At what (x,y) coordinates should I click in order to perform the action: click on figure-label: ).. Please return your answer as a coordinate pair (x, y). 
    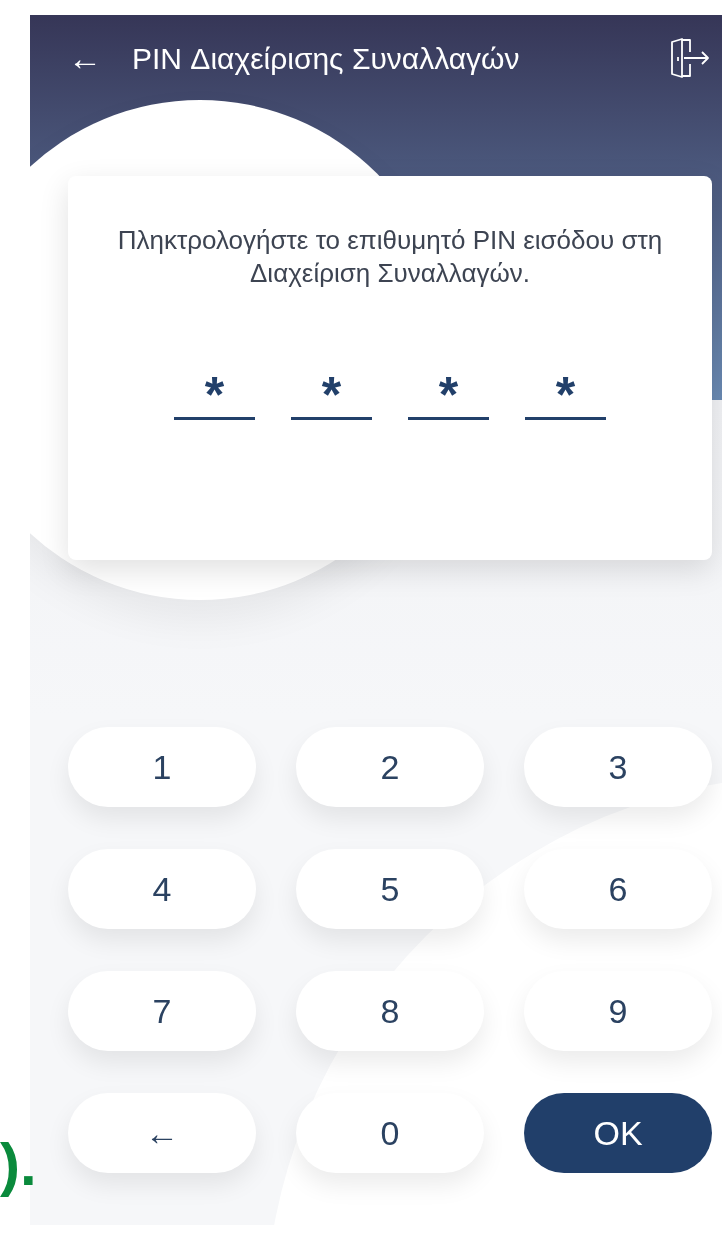
    Looking at the image, I should click on (18, 1165).